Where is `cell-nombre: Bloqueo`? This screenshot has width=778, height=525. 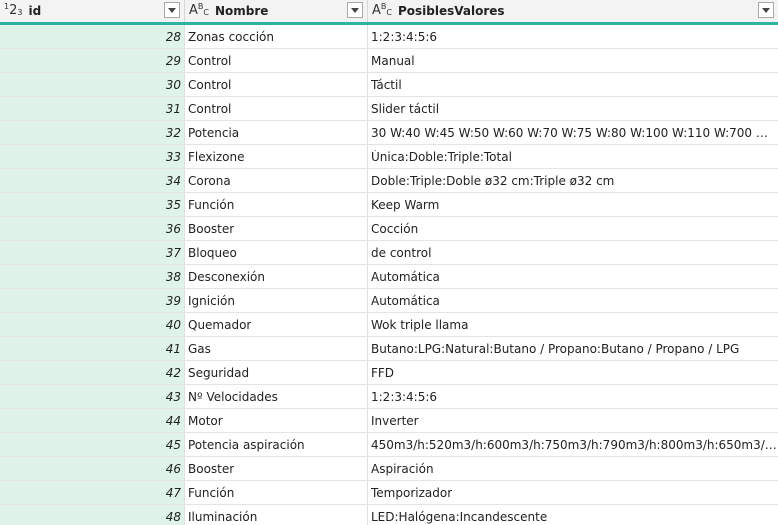
cell-nombre: Bloqueo is located at coordinates (276, 252).